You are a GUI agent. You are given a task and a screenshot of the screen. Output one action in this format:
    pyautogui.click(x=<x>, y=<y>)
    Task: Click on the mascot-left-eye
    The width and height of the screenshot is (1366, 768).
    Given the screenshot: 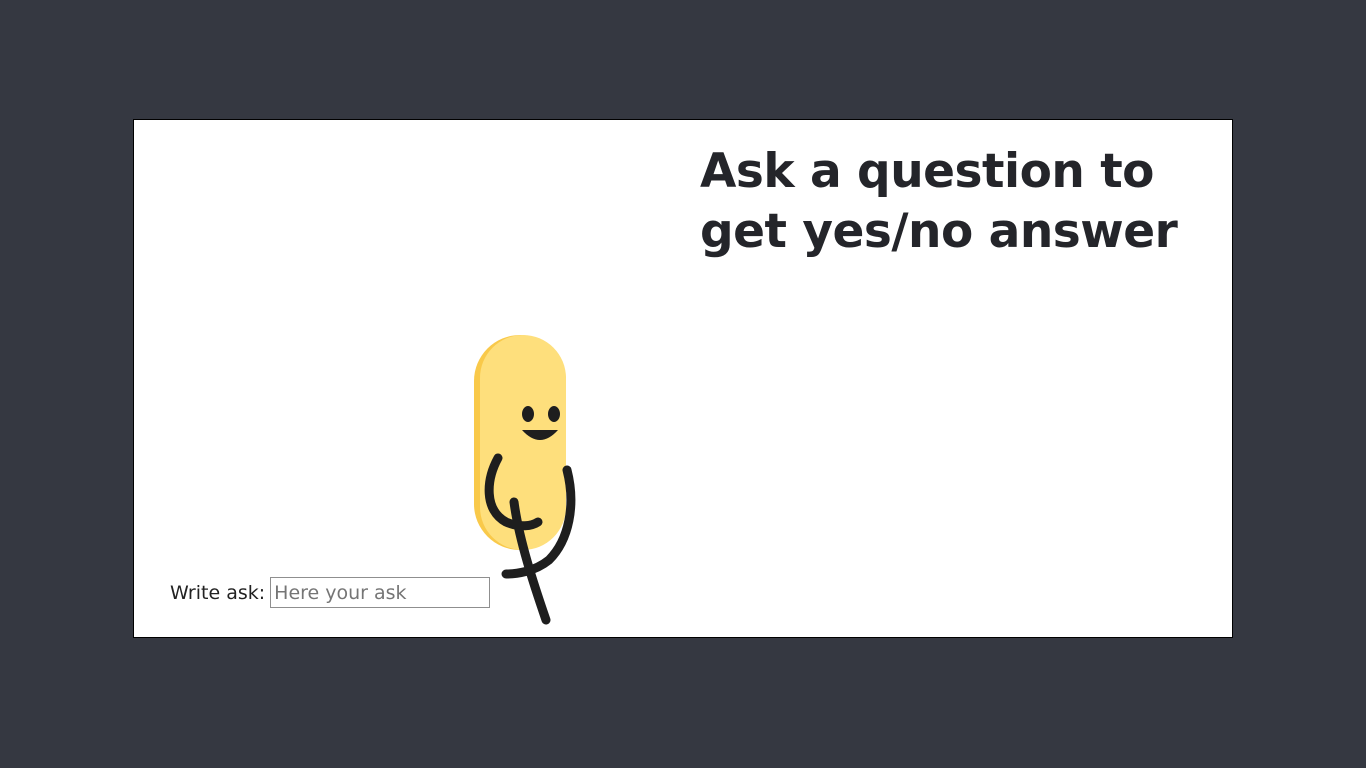 What is the action you would take?
    pyautogui.click(x=528, y=414)
    